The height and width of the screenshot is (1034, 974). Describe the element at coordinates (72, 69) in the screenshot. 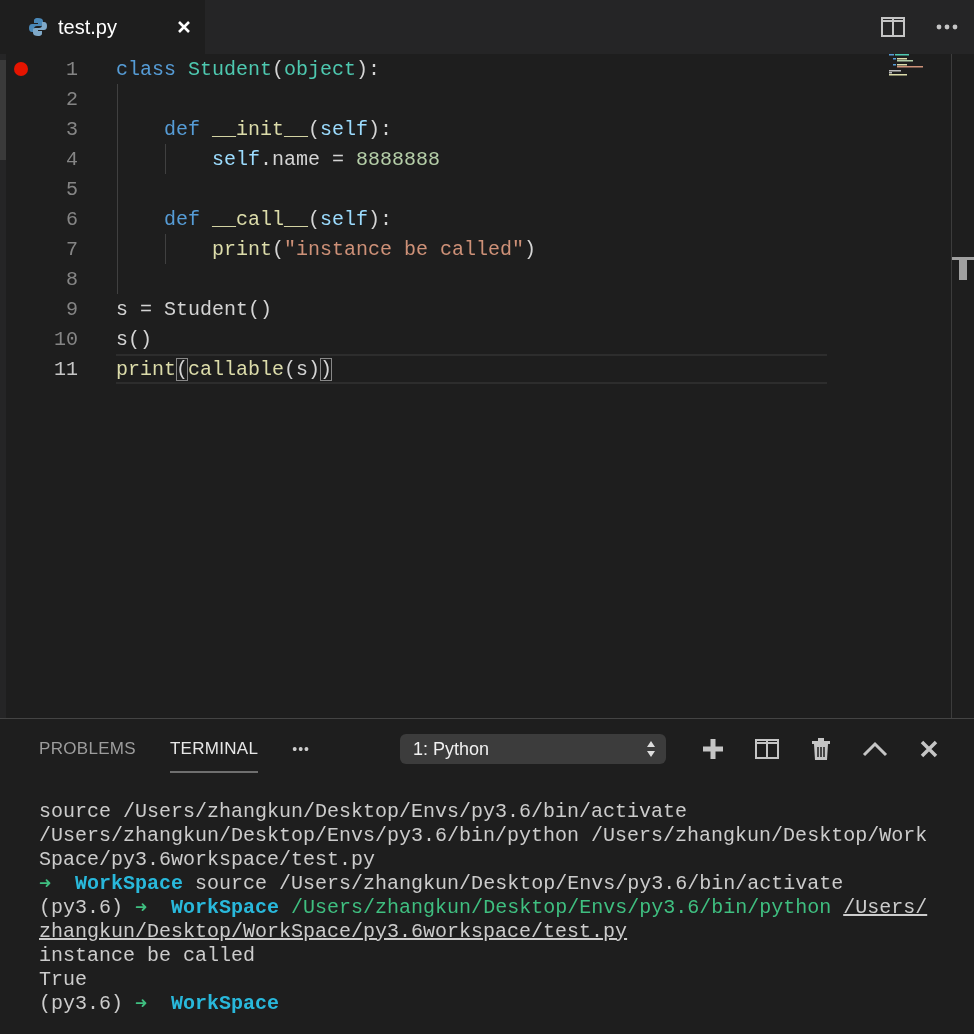

I see `line-number: 1` at that location.